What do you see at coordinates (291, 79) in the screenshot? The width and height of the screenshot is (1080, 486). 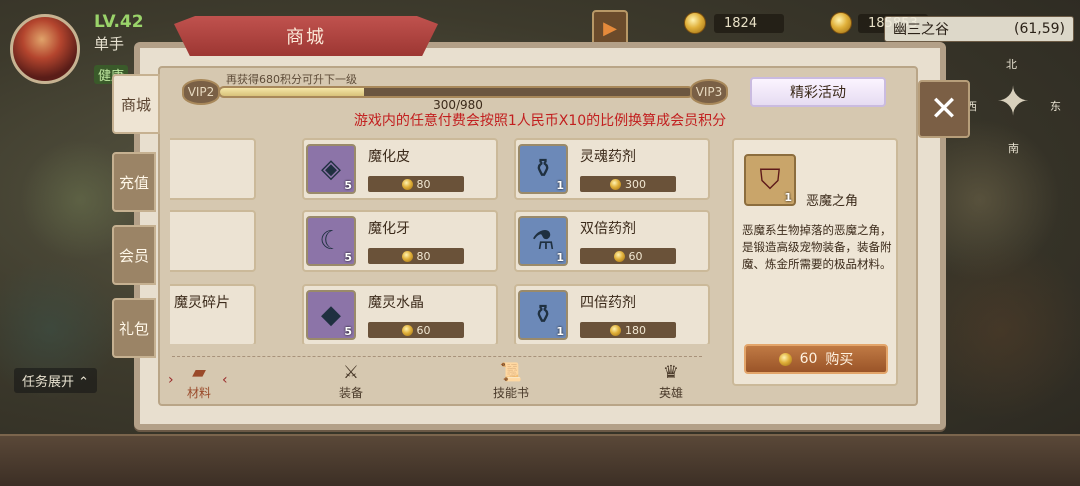 I see `vip-hint: 再获得680积分可升下一级` at bounding box center [291, 79].